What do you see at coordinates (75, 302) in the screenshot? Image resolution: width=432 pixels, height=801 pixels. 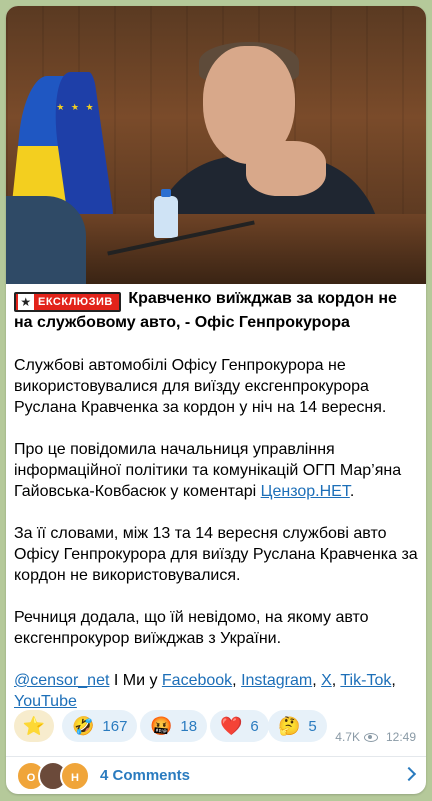 I see `badge-label: ЕКСКЛЮЗИВ` at bounding box center [75, 302].